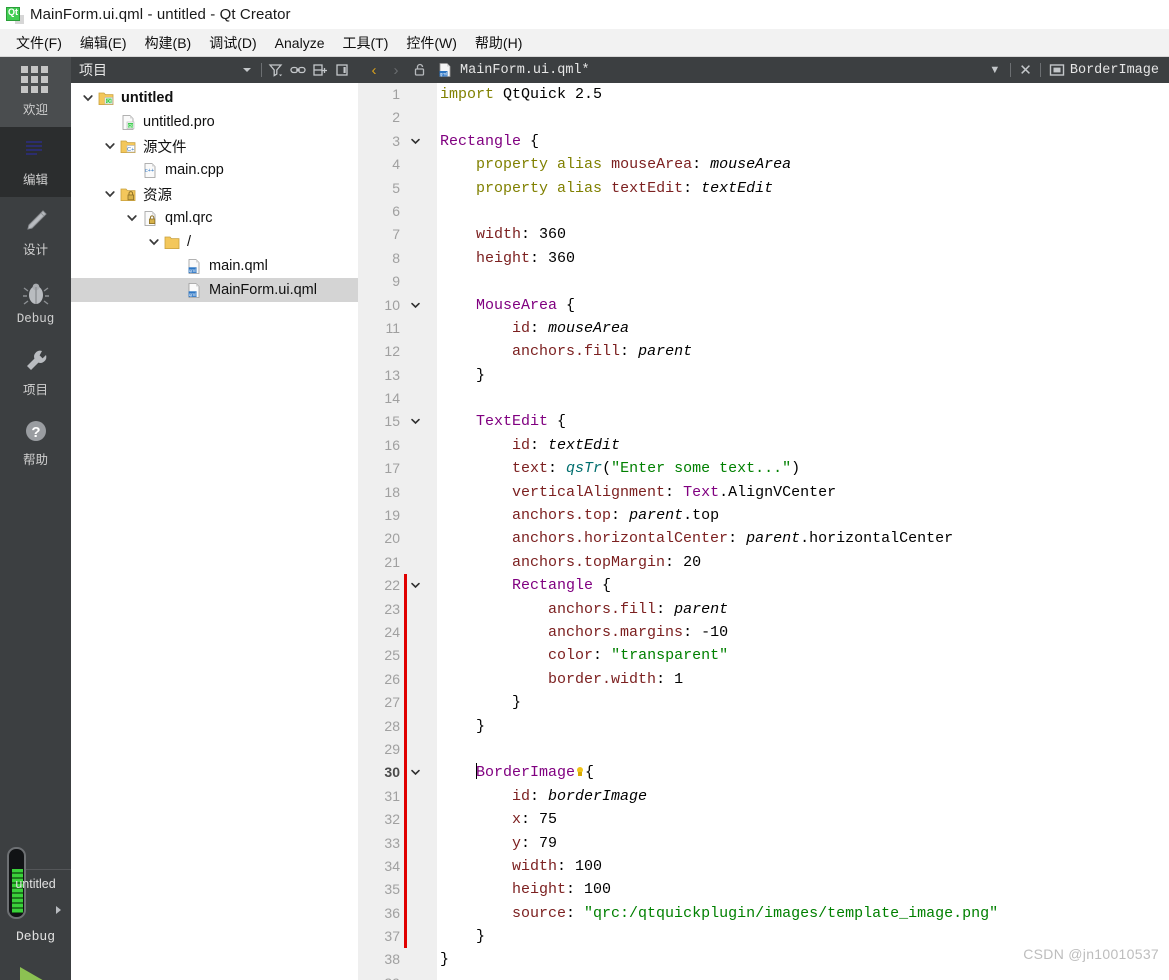 This screenshot has height=980, width=1169. What do you see at coordinates (39, 43) in the screenshot?
I see `menu-file: 文件(F)` at bounding box center [39, 43].